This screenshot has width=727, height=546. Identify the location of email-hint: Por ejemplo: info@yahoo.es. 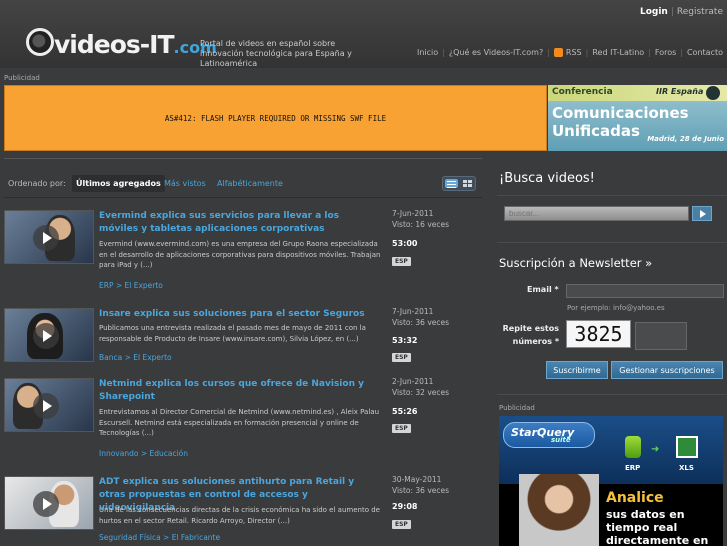
(616, 308).